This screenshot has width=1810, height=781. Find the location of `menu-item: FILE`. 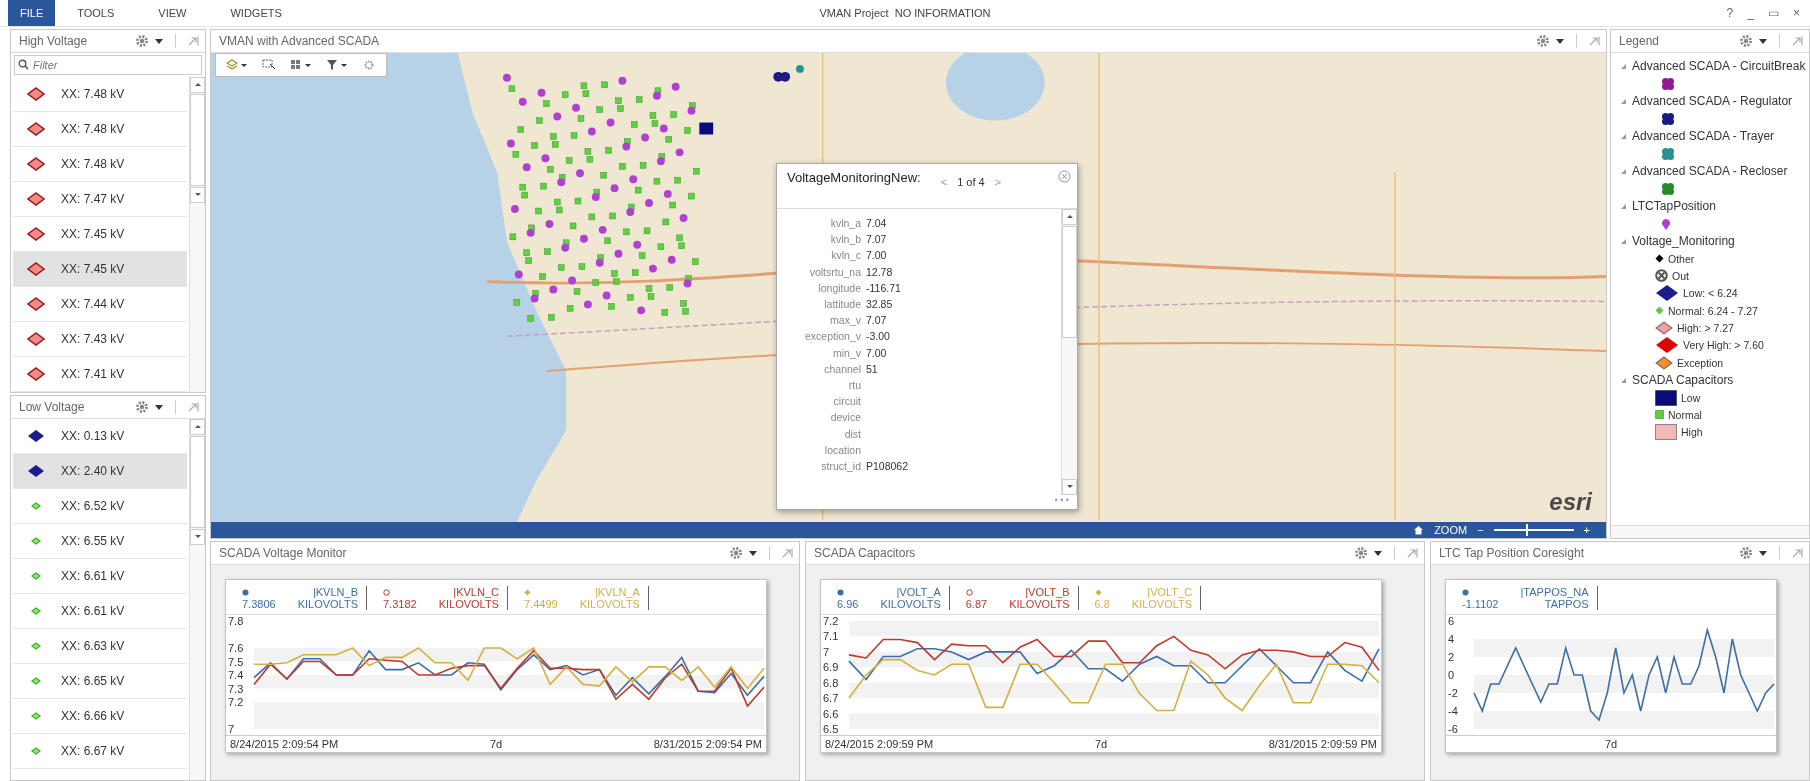

menu-item: FILE is located at coordinates (32, 13).